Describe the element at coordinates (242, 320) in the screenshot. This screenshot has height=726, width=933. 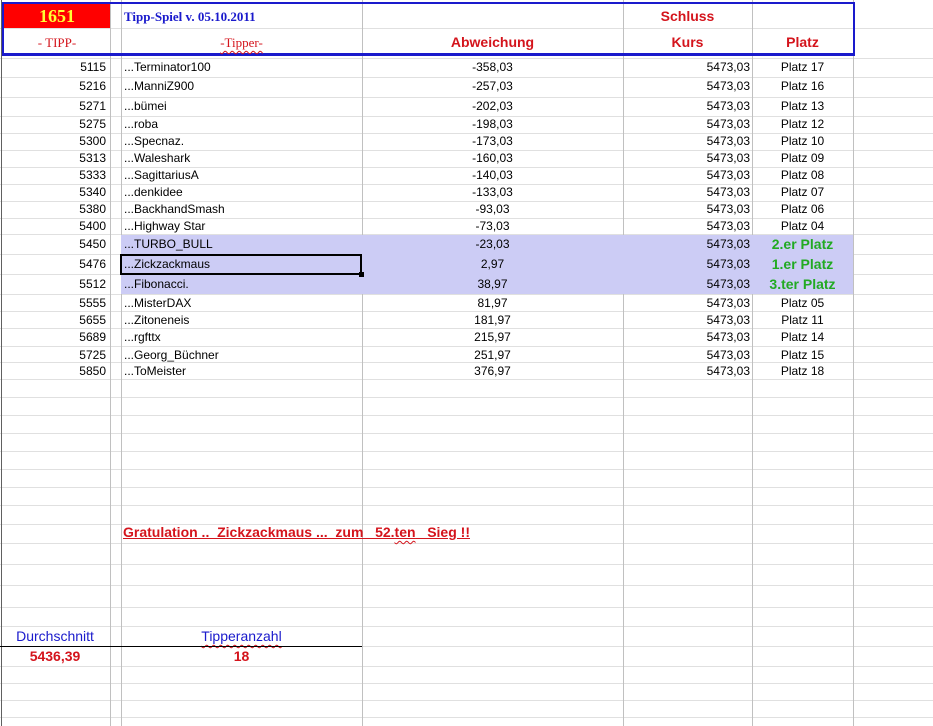
I see `tipper-cell: ...Zitoneneis` at that location.